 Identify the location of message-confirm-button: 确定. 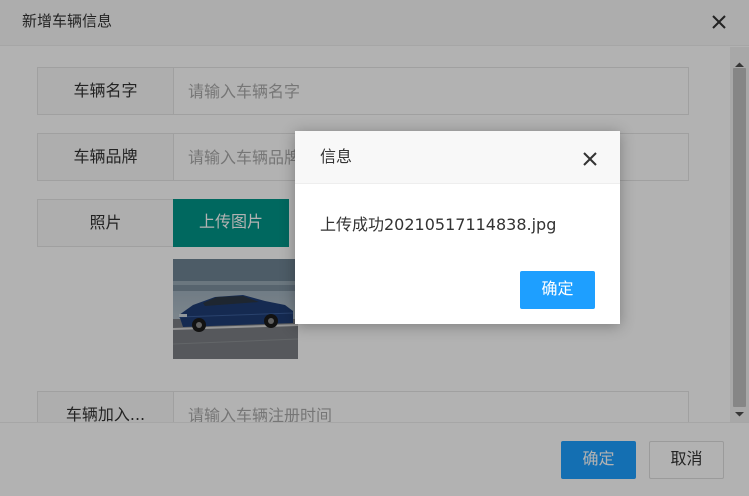
(557, 290).